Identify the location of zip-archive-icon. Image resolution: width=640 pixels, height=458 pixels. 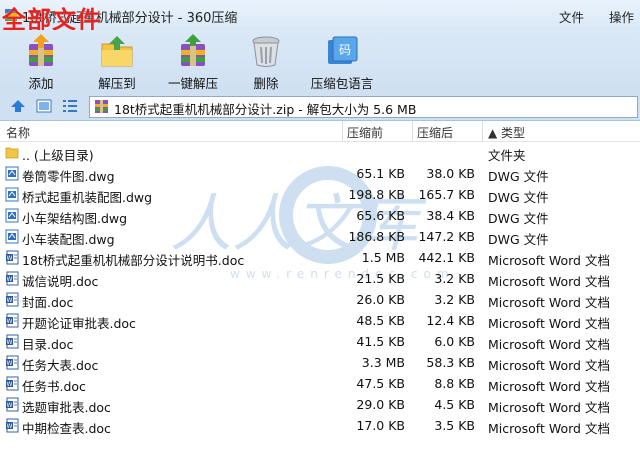
(101, 106).